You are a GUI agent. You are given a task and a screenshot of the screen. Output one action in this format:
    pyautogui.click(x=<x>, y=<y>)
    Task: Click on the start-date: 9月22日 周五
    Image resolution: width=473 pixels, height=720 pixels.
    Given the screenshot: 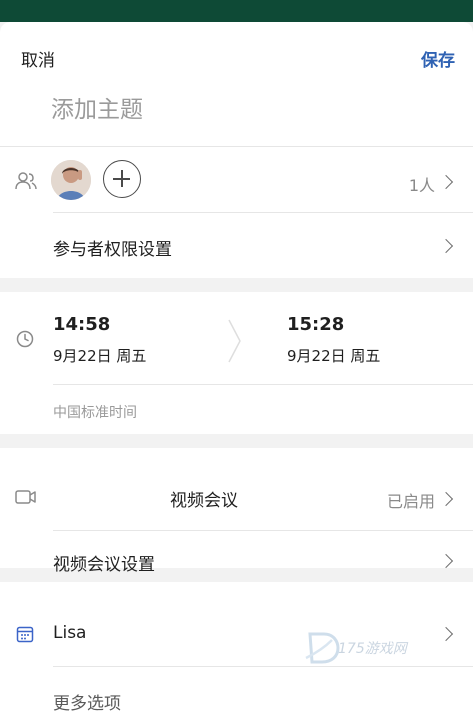 What is the action you would take?
    pyautogui.click(x=99, y=355)
    